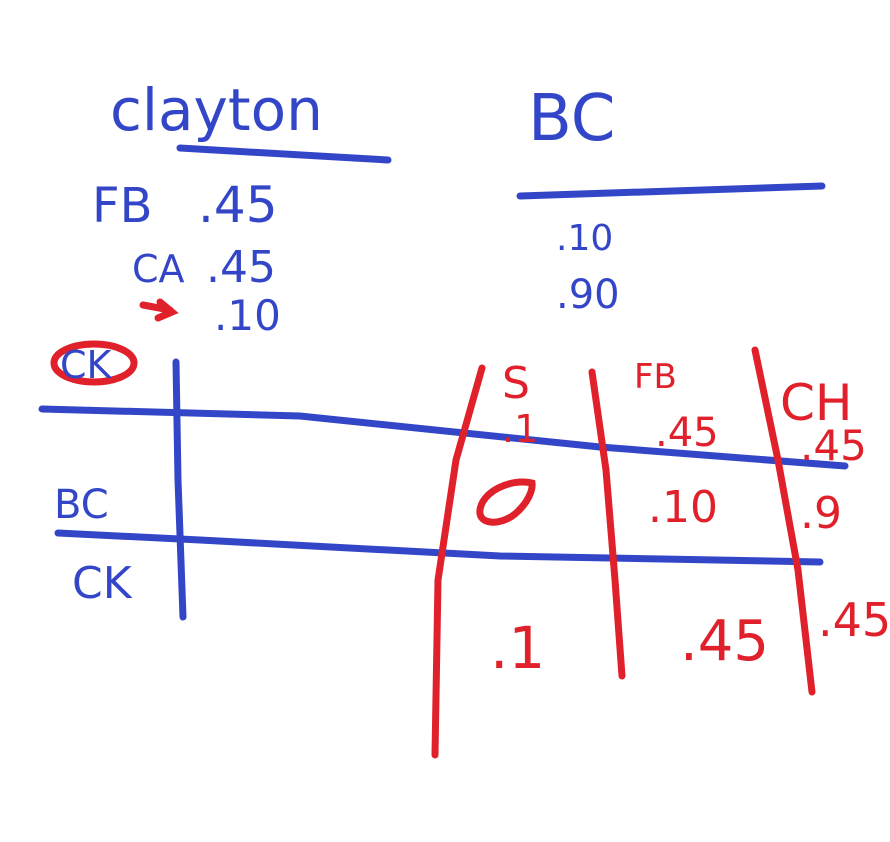 This screenshot has height=842, width=890. What do you see at coordinates (687, 433) in the screenshot?
I see `cell-ck1-fb: .45` at bounding box center [687, 433].